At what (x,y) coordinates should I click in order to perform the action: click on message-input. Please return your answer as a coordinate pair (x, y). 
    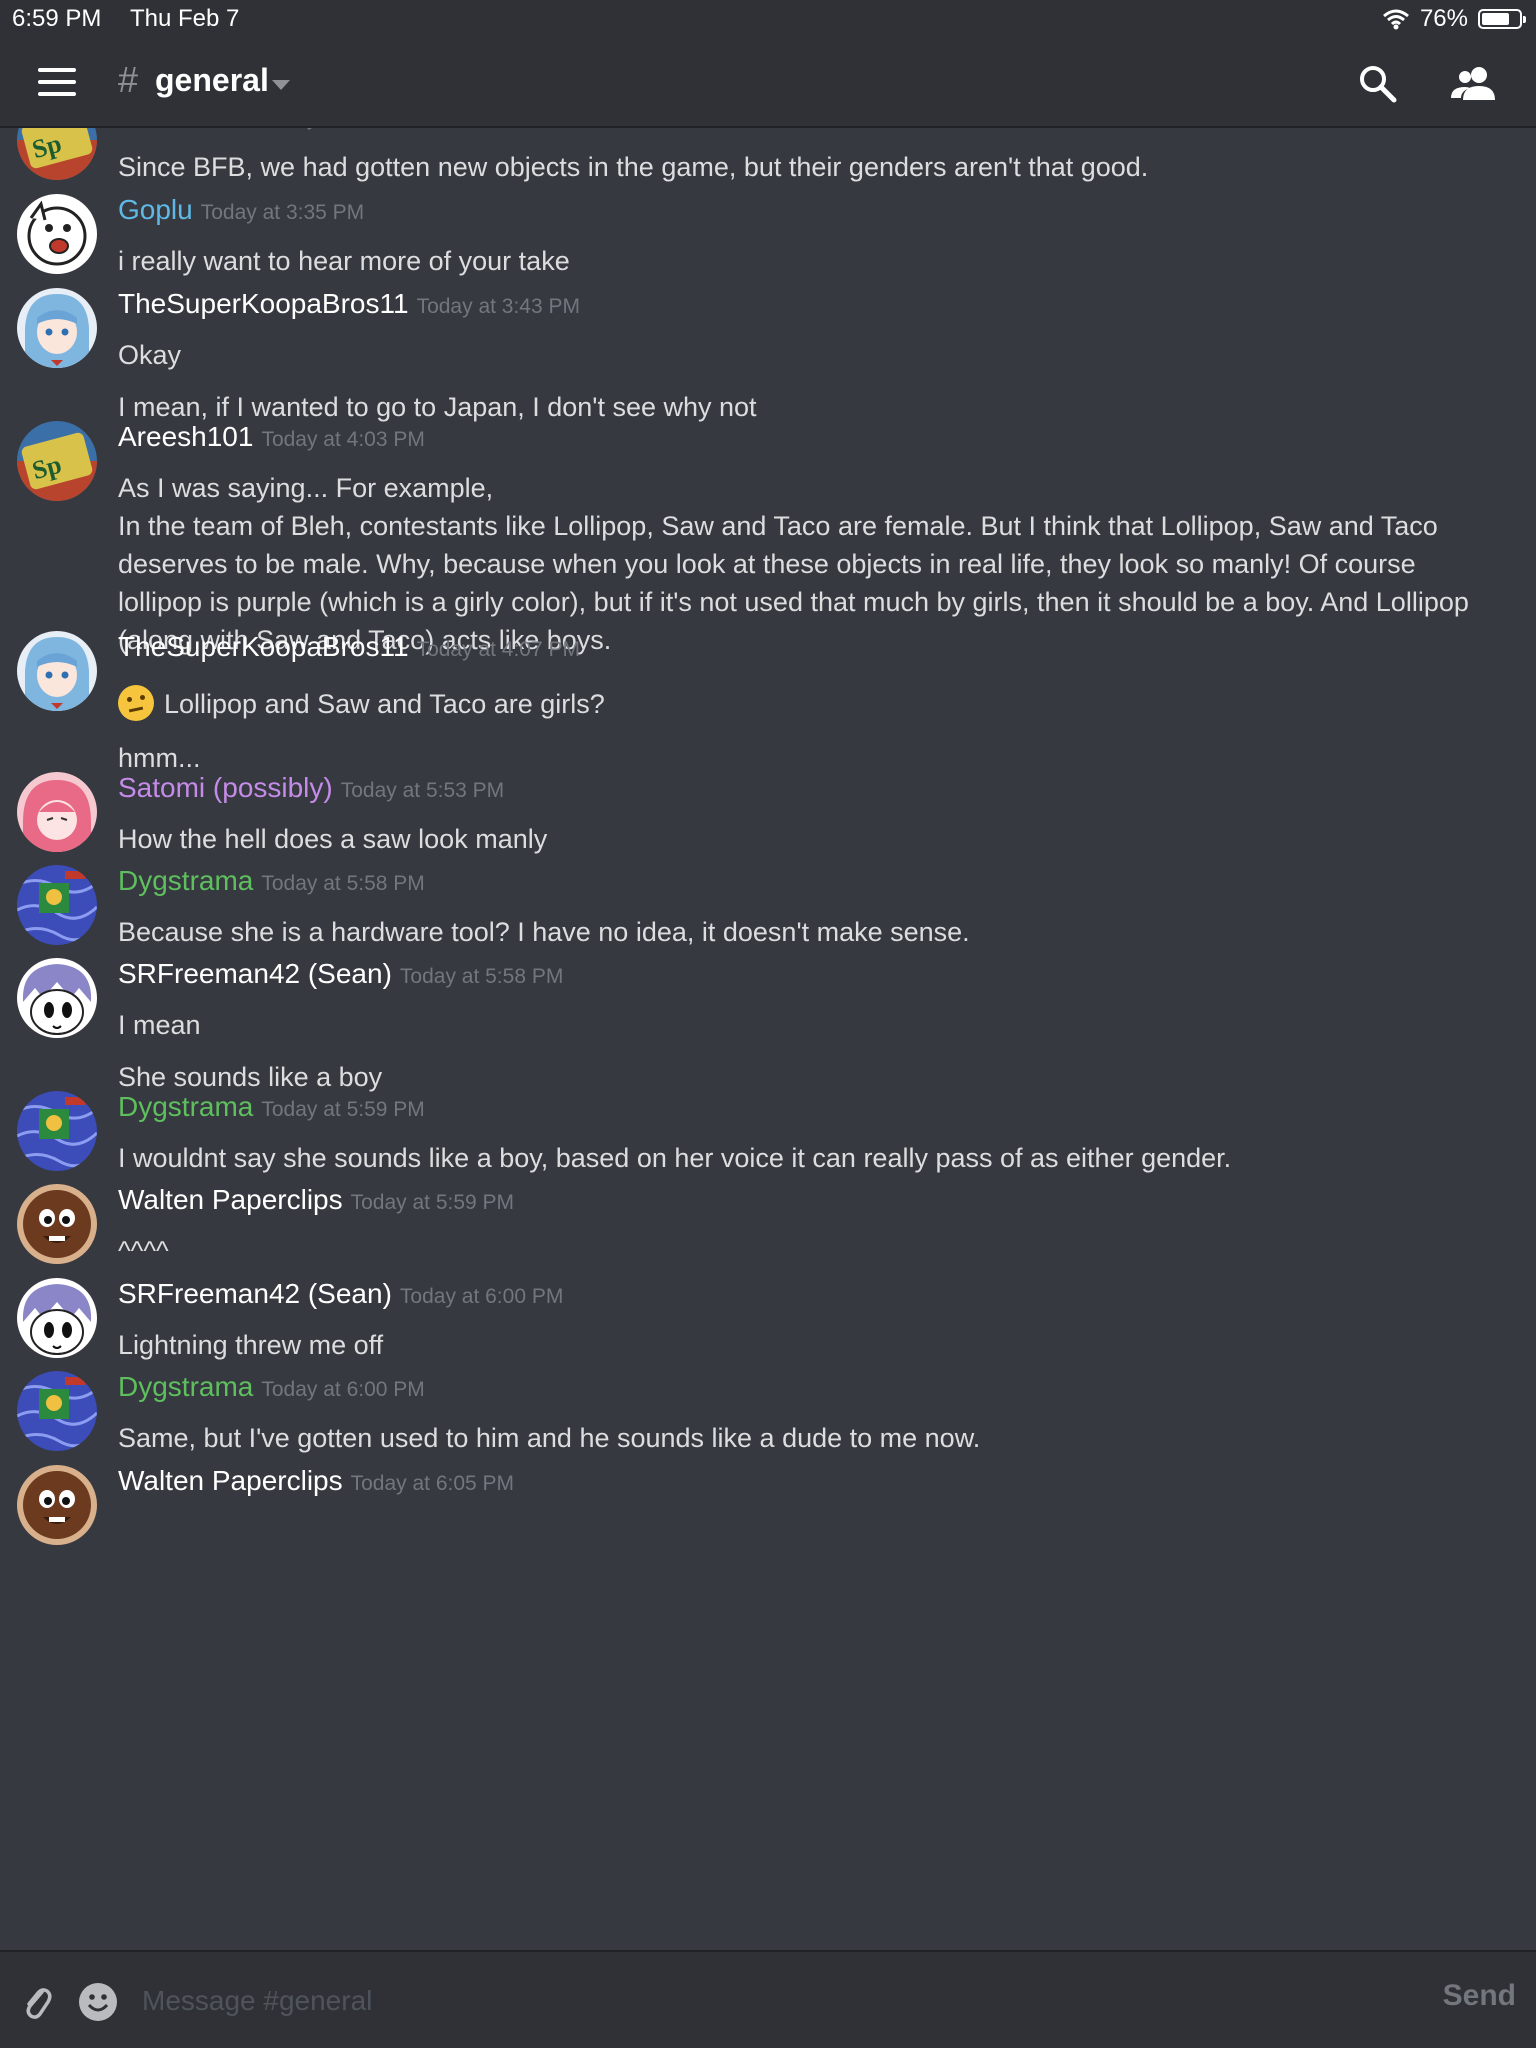
    Looking at the image, I should click on (767, 2001).